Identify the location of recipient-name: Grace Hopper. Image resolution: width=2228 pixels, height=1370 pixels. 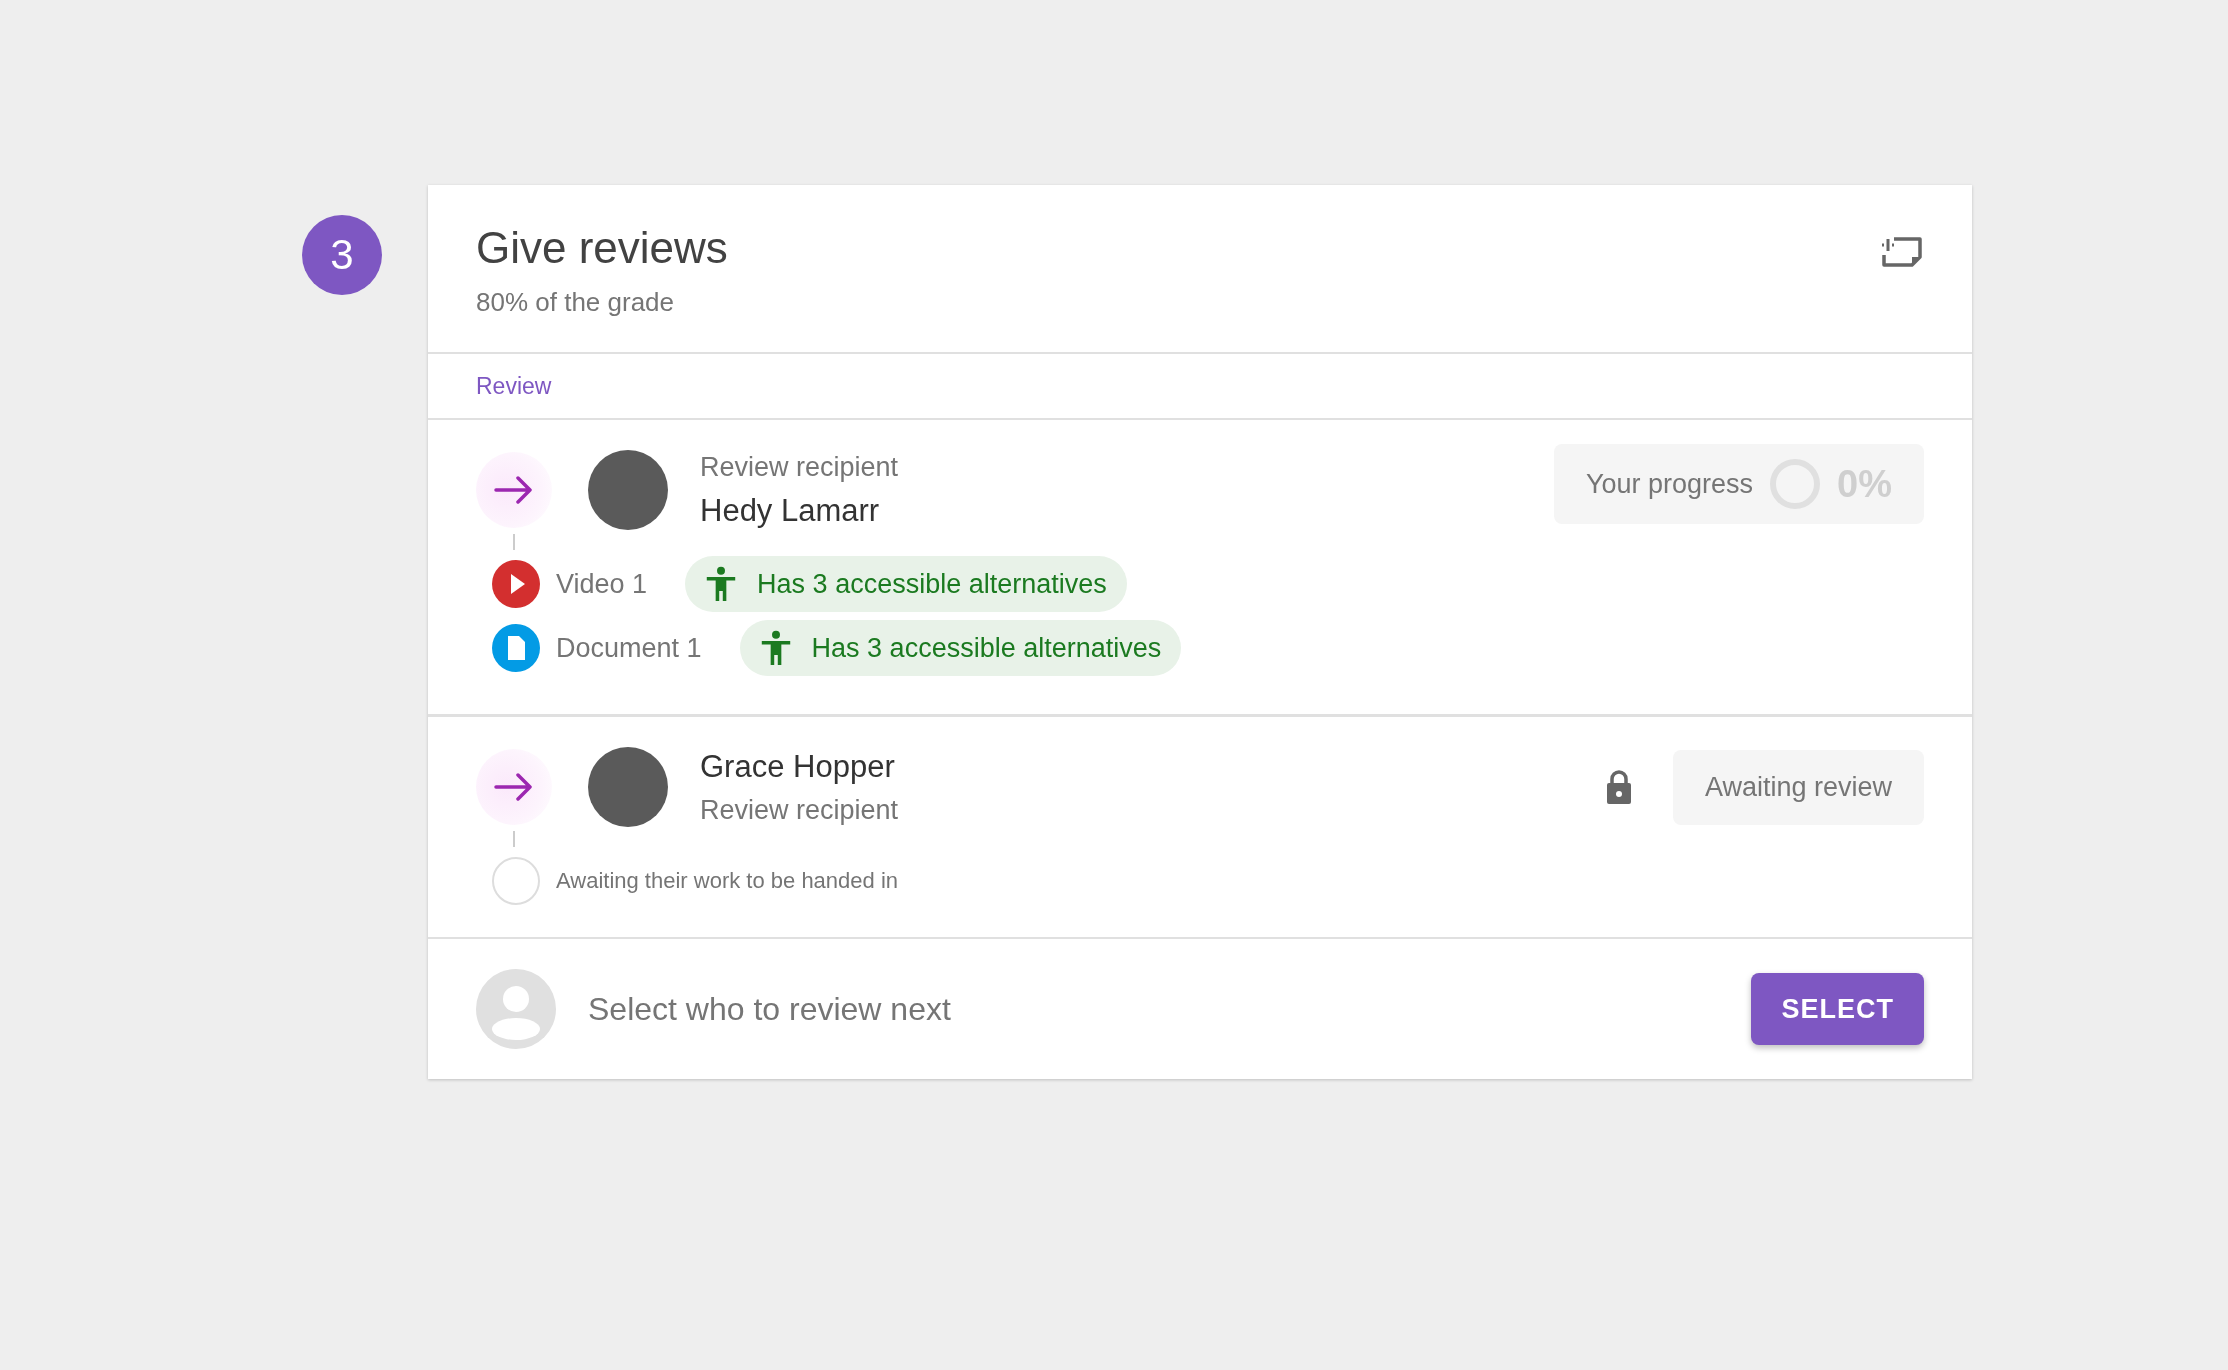
(798, 766).